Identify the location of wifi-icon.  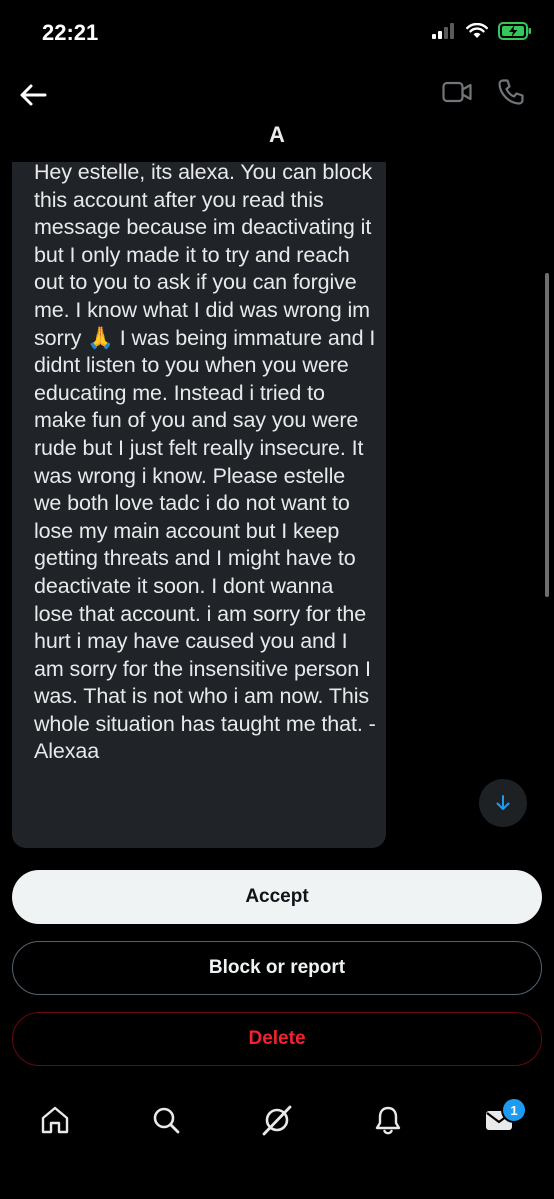
(477, 30).